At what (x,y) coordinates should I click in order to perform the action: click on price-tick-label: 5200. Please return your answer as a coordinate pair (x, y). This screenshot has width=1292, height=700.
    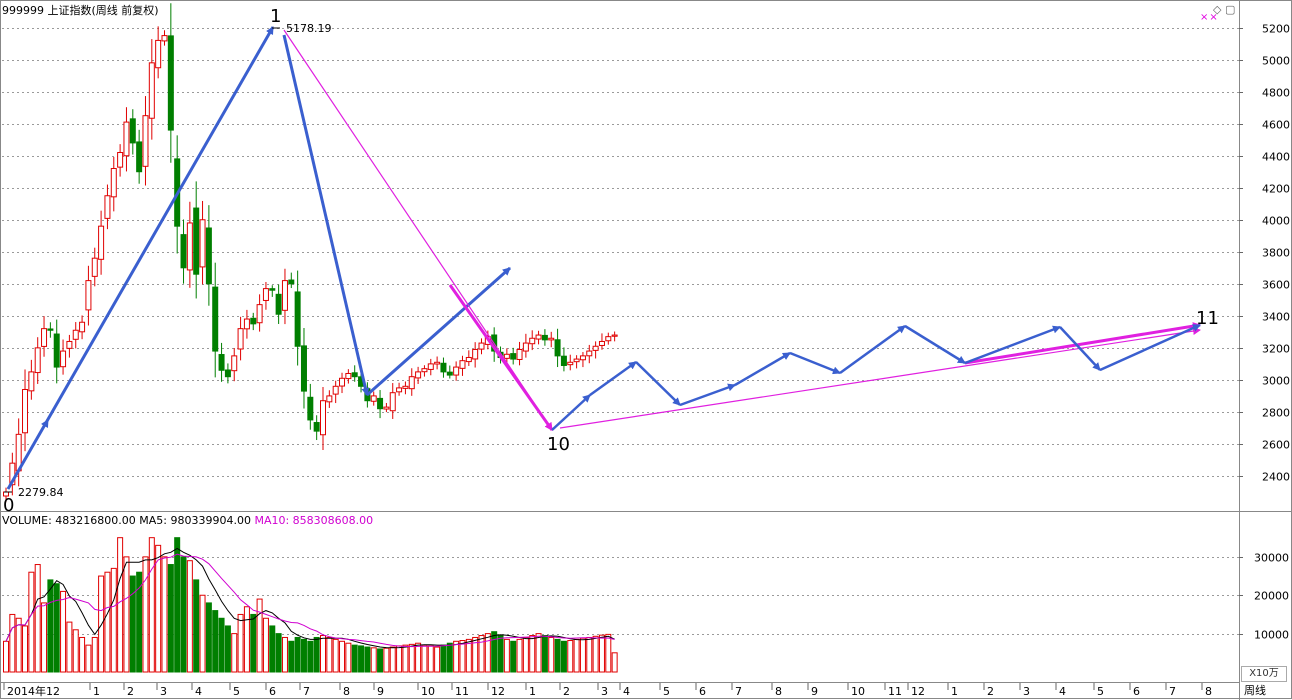
    Looking at the image, I should click on (1276, 29).